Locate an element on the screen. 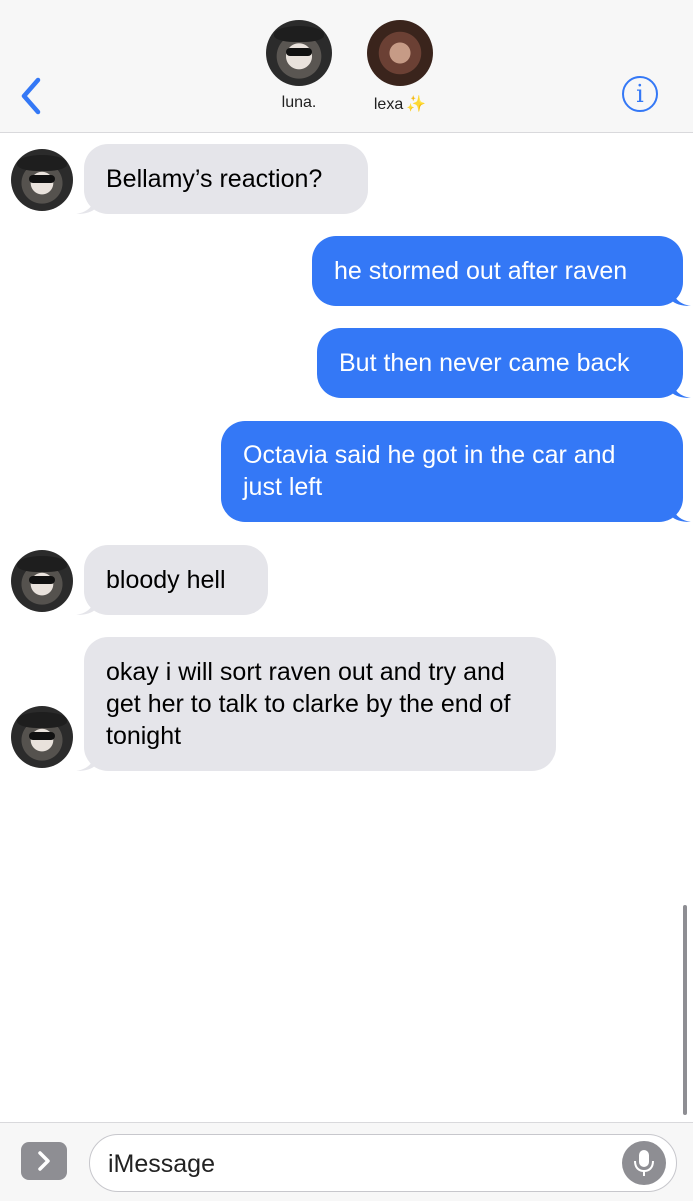  info-icon: i is located at coordinates (640, 94).